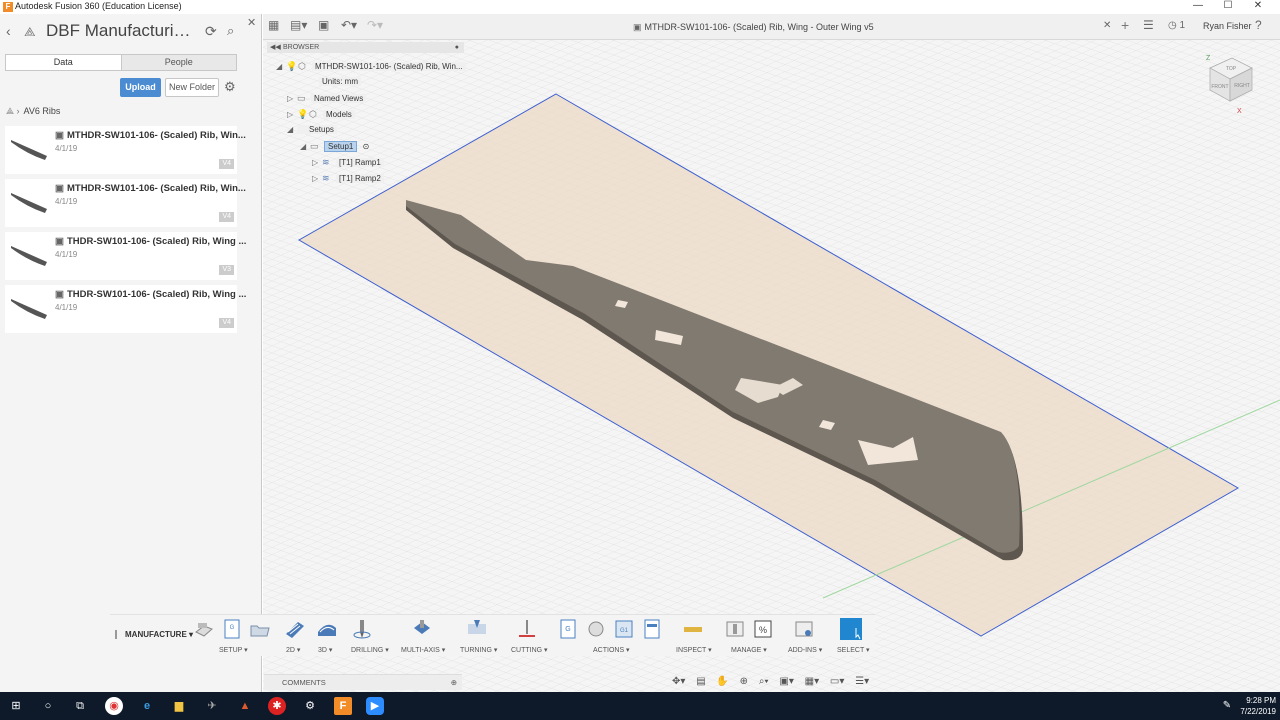  What do you see at coordinates (1258, 7) in the screenshot?
I see `close-window-button: ✕` at bounding box center [1258, 7].